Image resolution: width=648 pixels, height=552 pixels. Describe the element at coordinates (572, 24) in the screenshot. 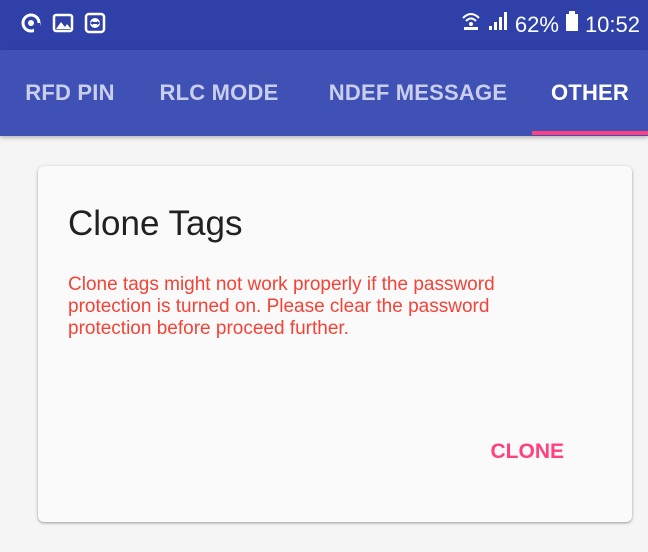

I see `battery-icon` at that location.